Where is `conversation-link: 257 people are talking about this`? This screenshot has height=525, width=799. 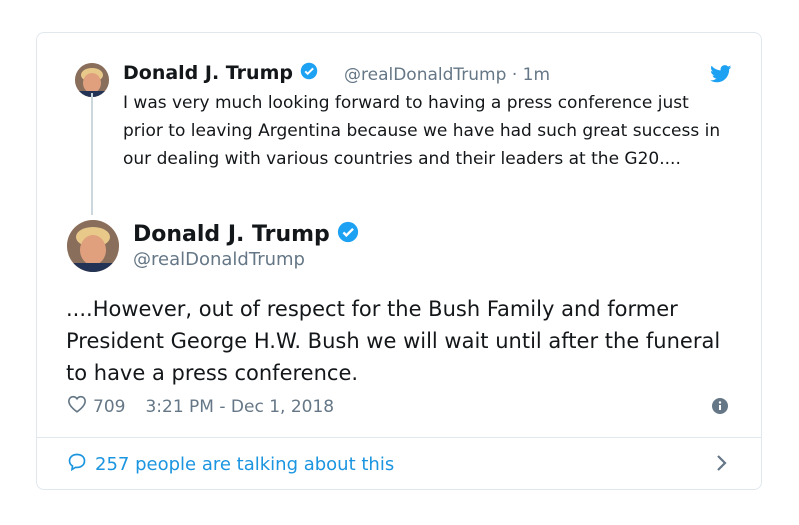 conversation-link: 257 people are talking about this is located at coordinates (230, 464).